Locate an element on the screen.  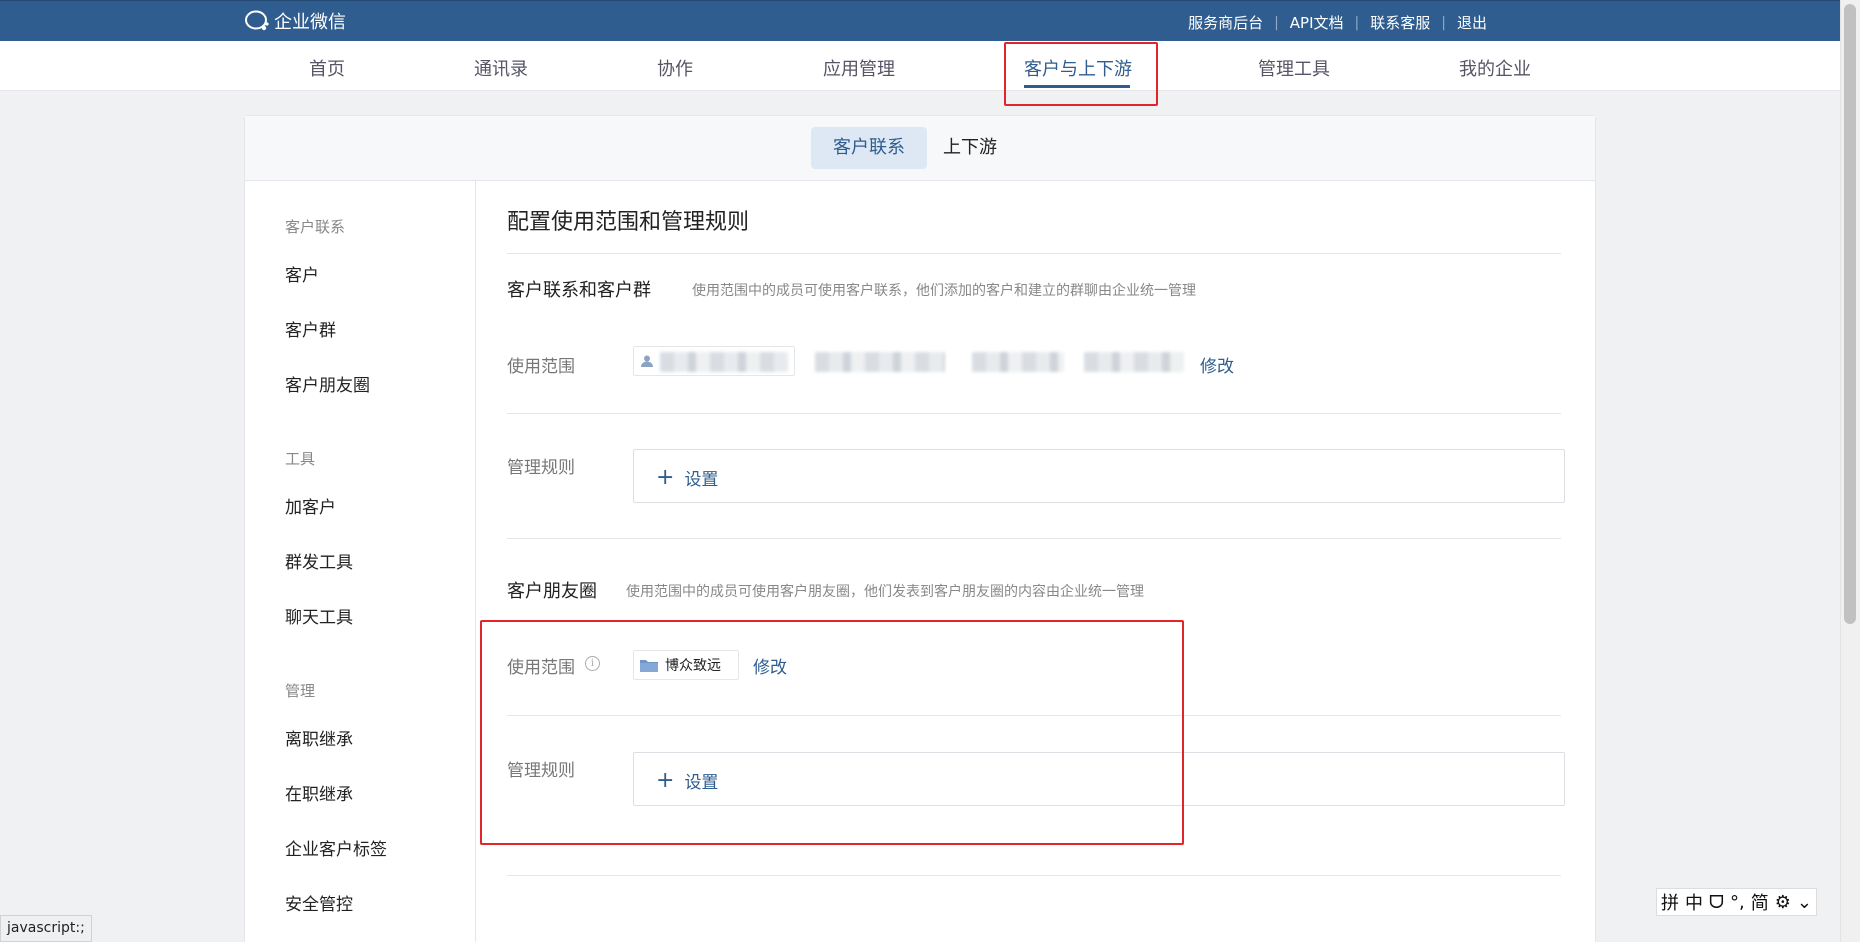
sidebar-item-customers: 客户 is located at coordinates (302, 273).